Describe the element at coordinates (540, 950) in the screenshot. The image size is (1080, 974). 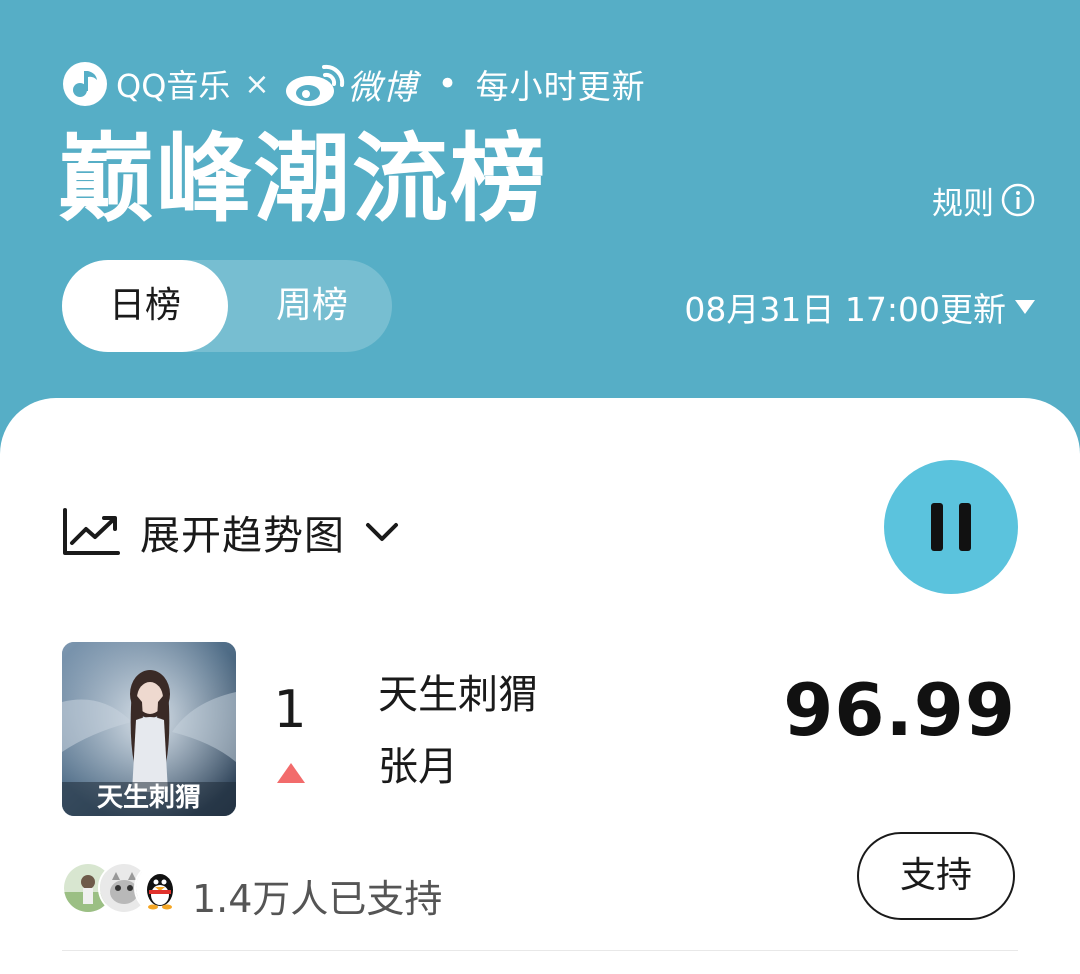
I see `divider` at that location.